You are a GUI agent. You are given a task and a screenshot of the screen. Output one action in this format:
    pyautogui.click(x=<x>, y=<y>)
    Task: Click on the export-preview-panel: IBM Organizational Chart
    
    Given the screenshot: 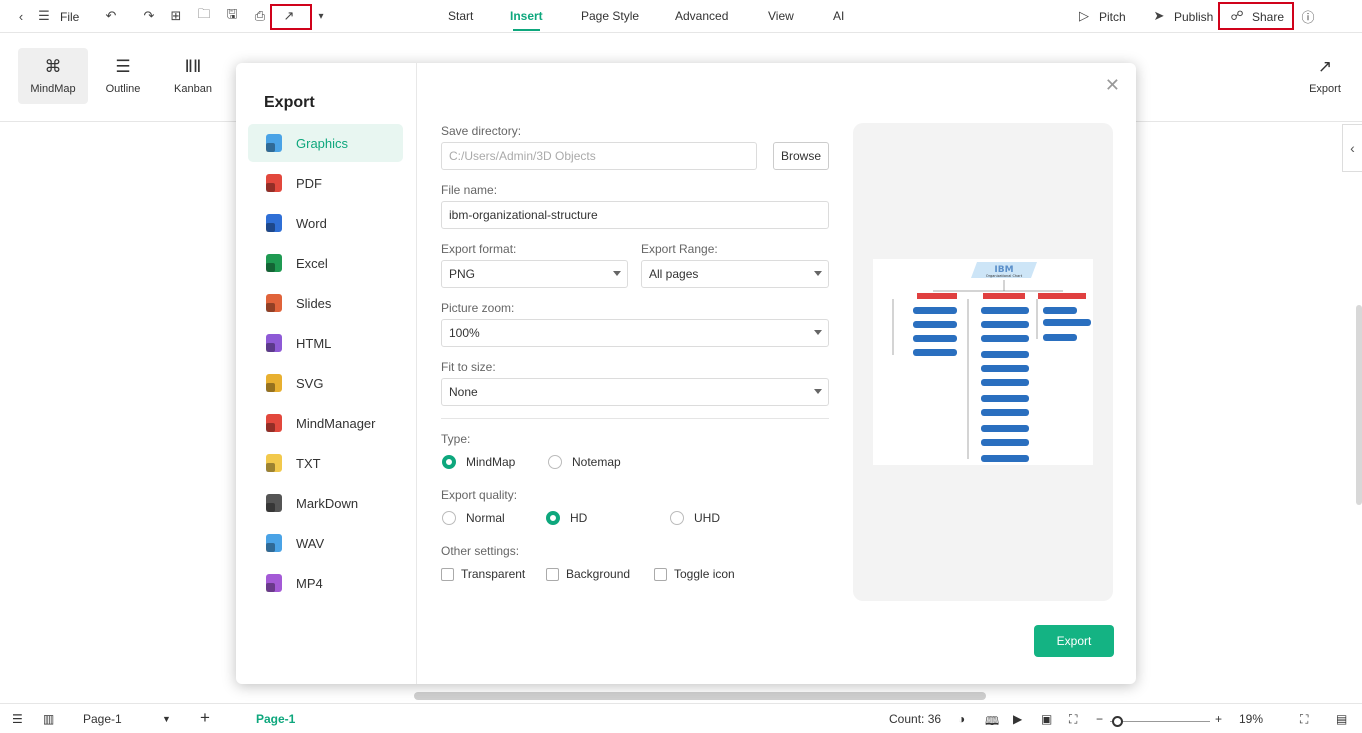 What is the action you would take?
    pyautogui.click(x=983, y=362)
    